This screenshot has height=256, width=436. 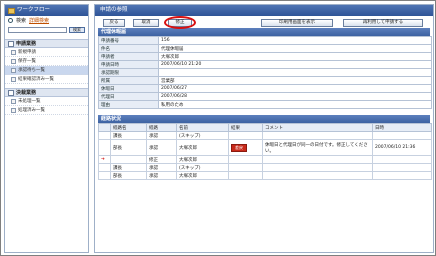 What do you see at coordinates (297, 23) in the screenshot?
I see `print-view-button: 印刷用画面を表示` at bounding box center [297, 23].